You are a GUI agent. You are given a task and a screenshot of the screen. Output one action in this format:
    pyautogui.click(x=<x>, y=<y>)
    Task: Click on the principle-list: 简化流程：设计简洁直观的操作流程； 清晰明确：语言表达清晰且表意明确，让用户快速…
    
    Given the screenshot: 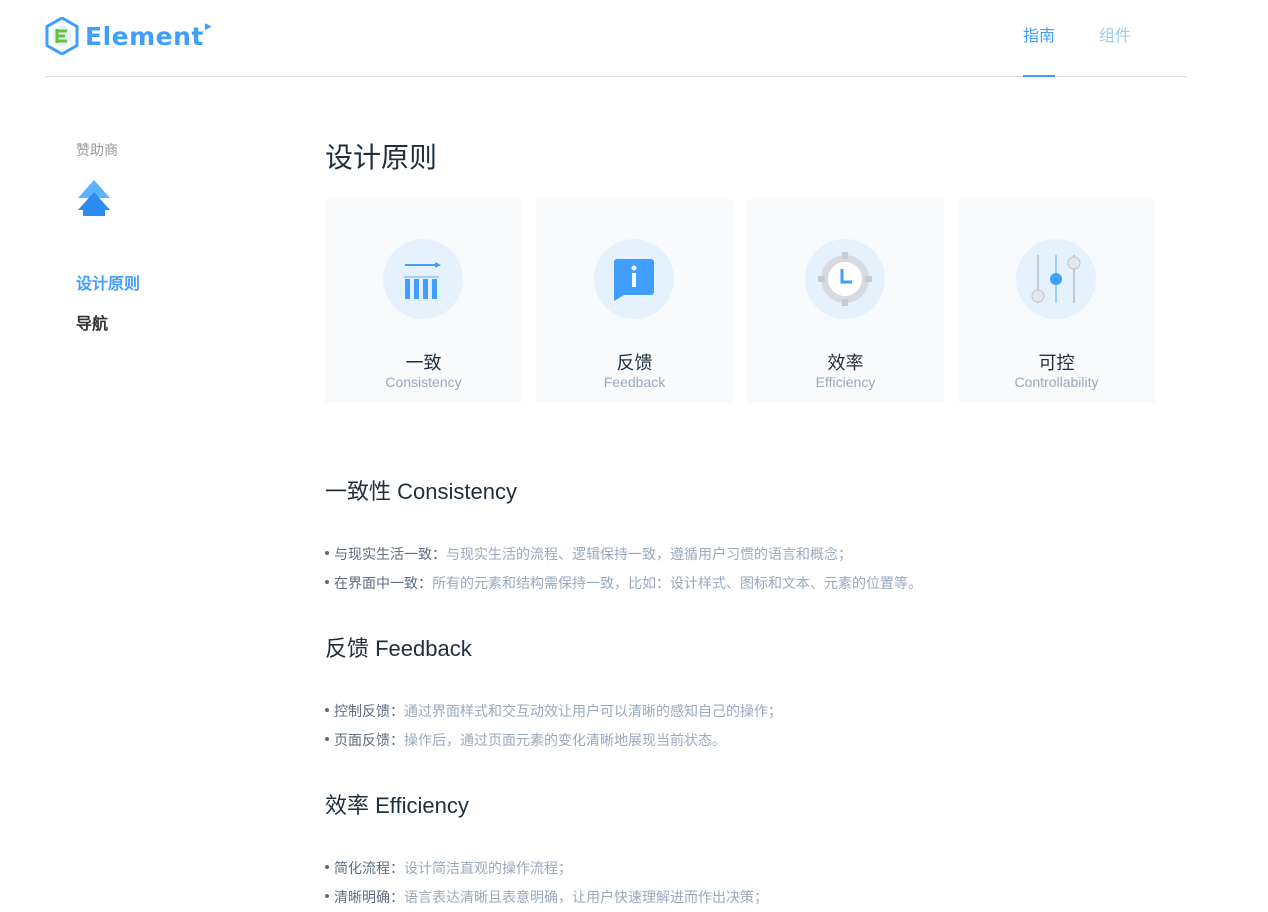 What is the action you would take?
    pyautogui.click(x=546, y=883)
    